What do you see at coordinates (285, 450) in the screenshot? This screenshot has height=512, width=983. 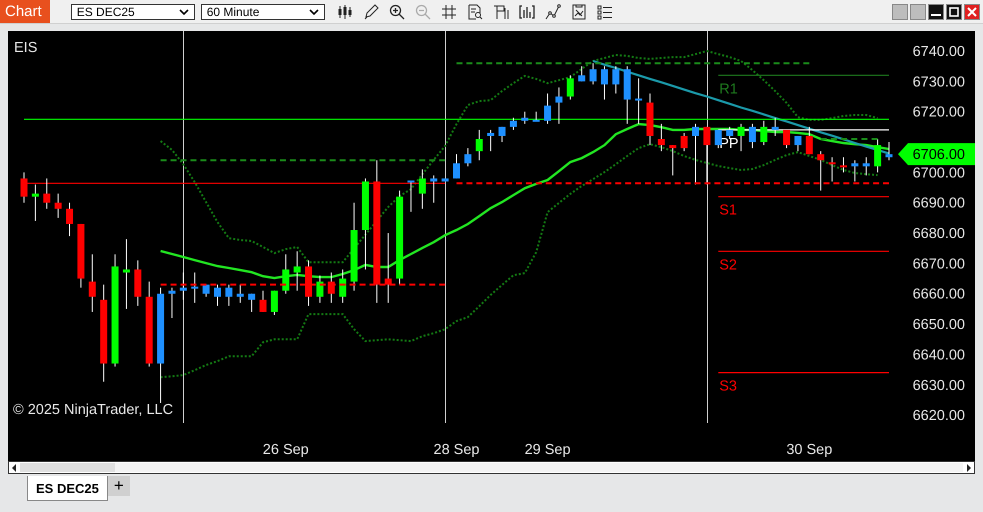 I see `date-axis-label: 26 Sep` at bounding box center [285, 450].